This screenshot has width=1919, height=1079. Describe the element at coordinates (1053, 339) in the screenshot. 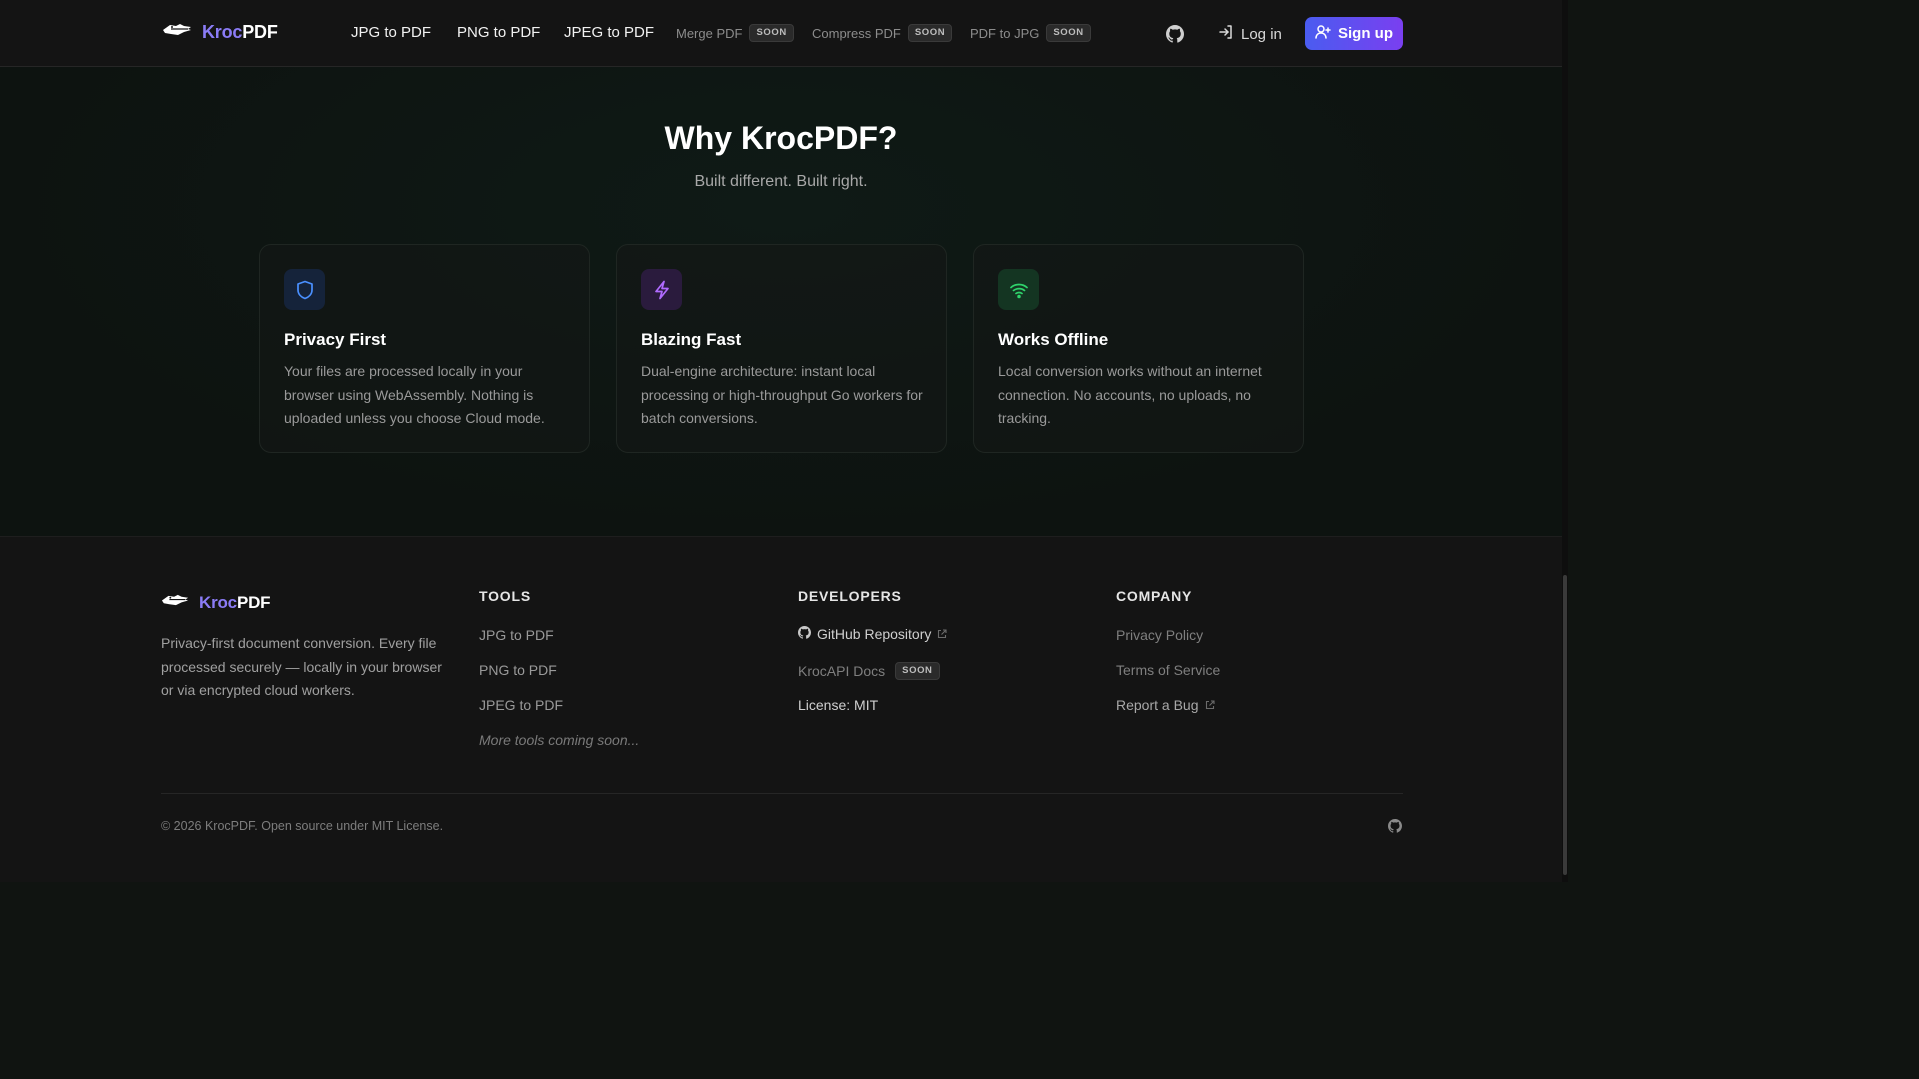

I see `feature-title: Works Offline` at that location.